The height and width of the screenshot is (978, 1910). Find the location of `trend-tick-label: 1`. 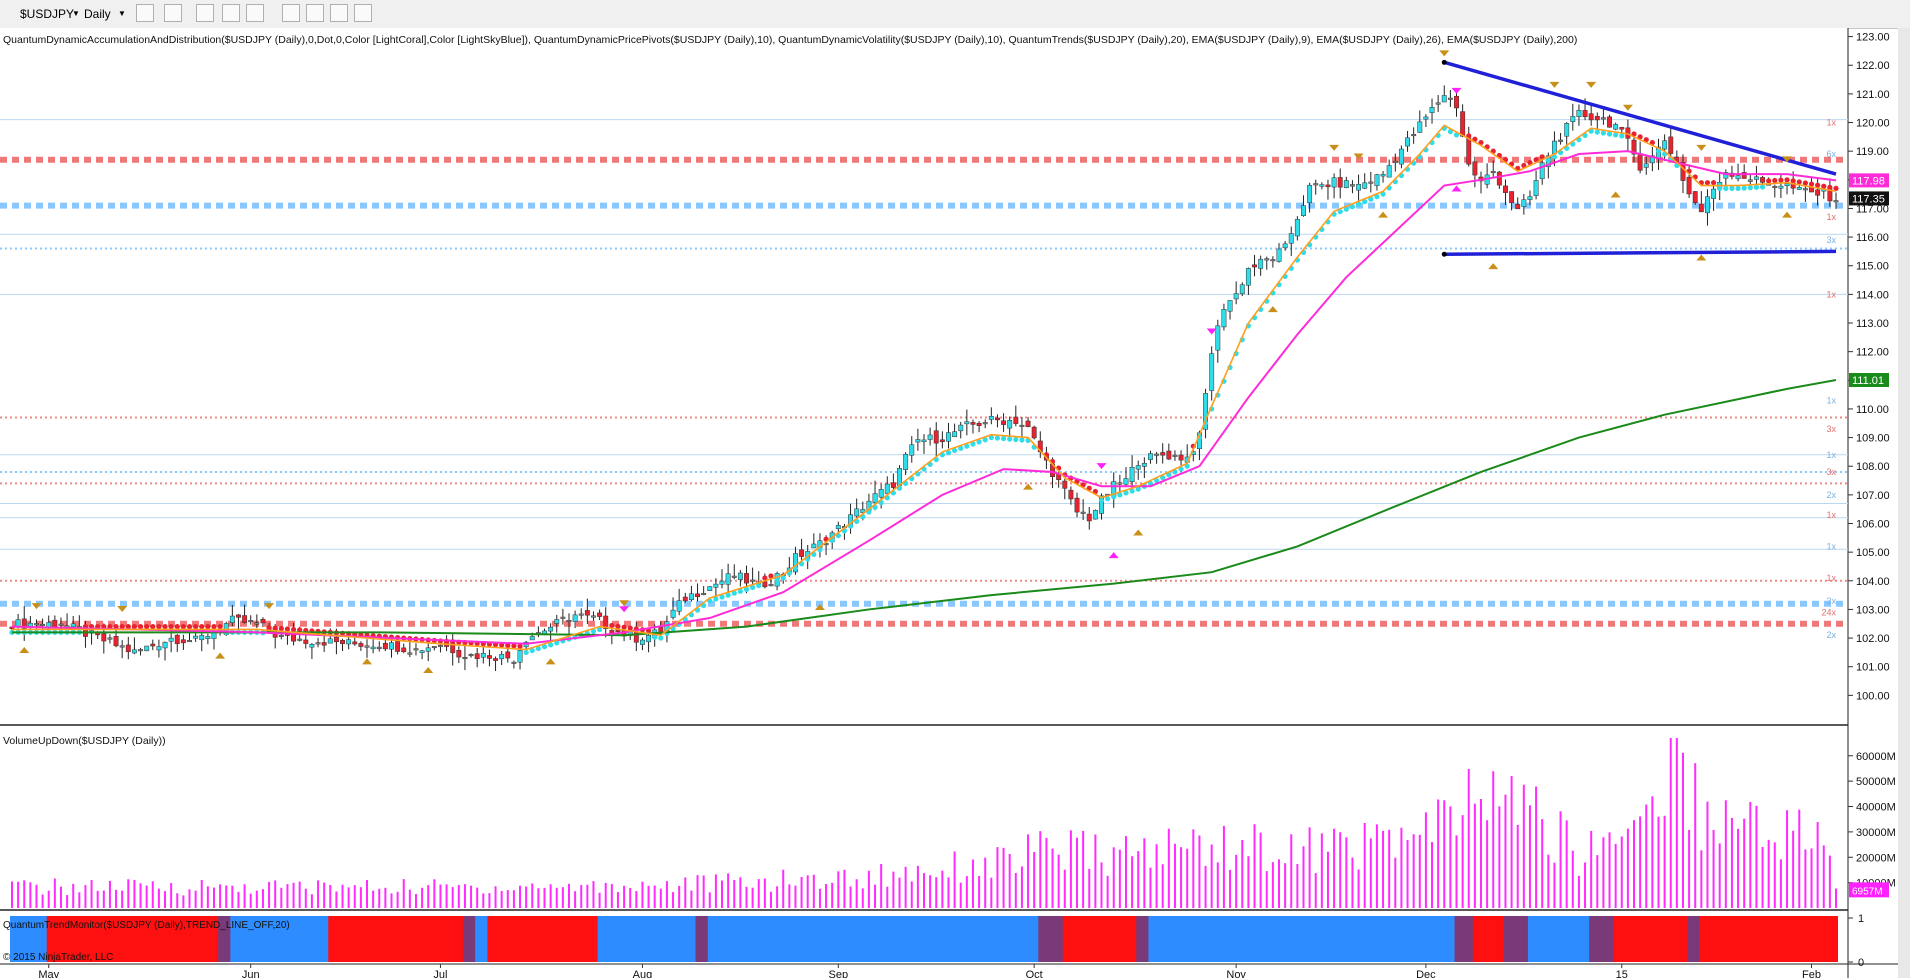

trend-tick-label: 1 is located at coordinates (1861, 919).